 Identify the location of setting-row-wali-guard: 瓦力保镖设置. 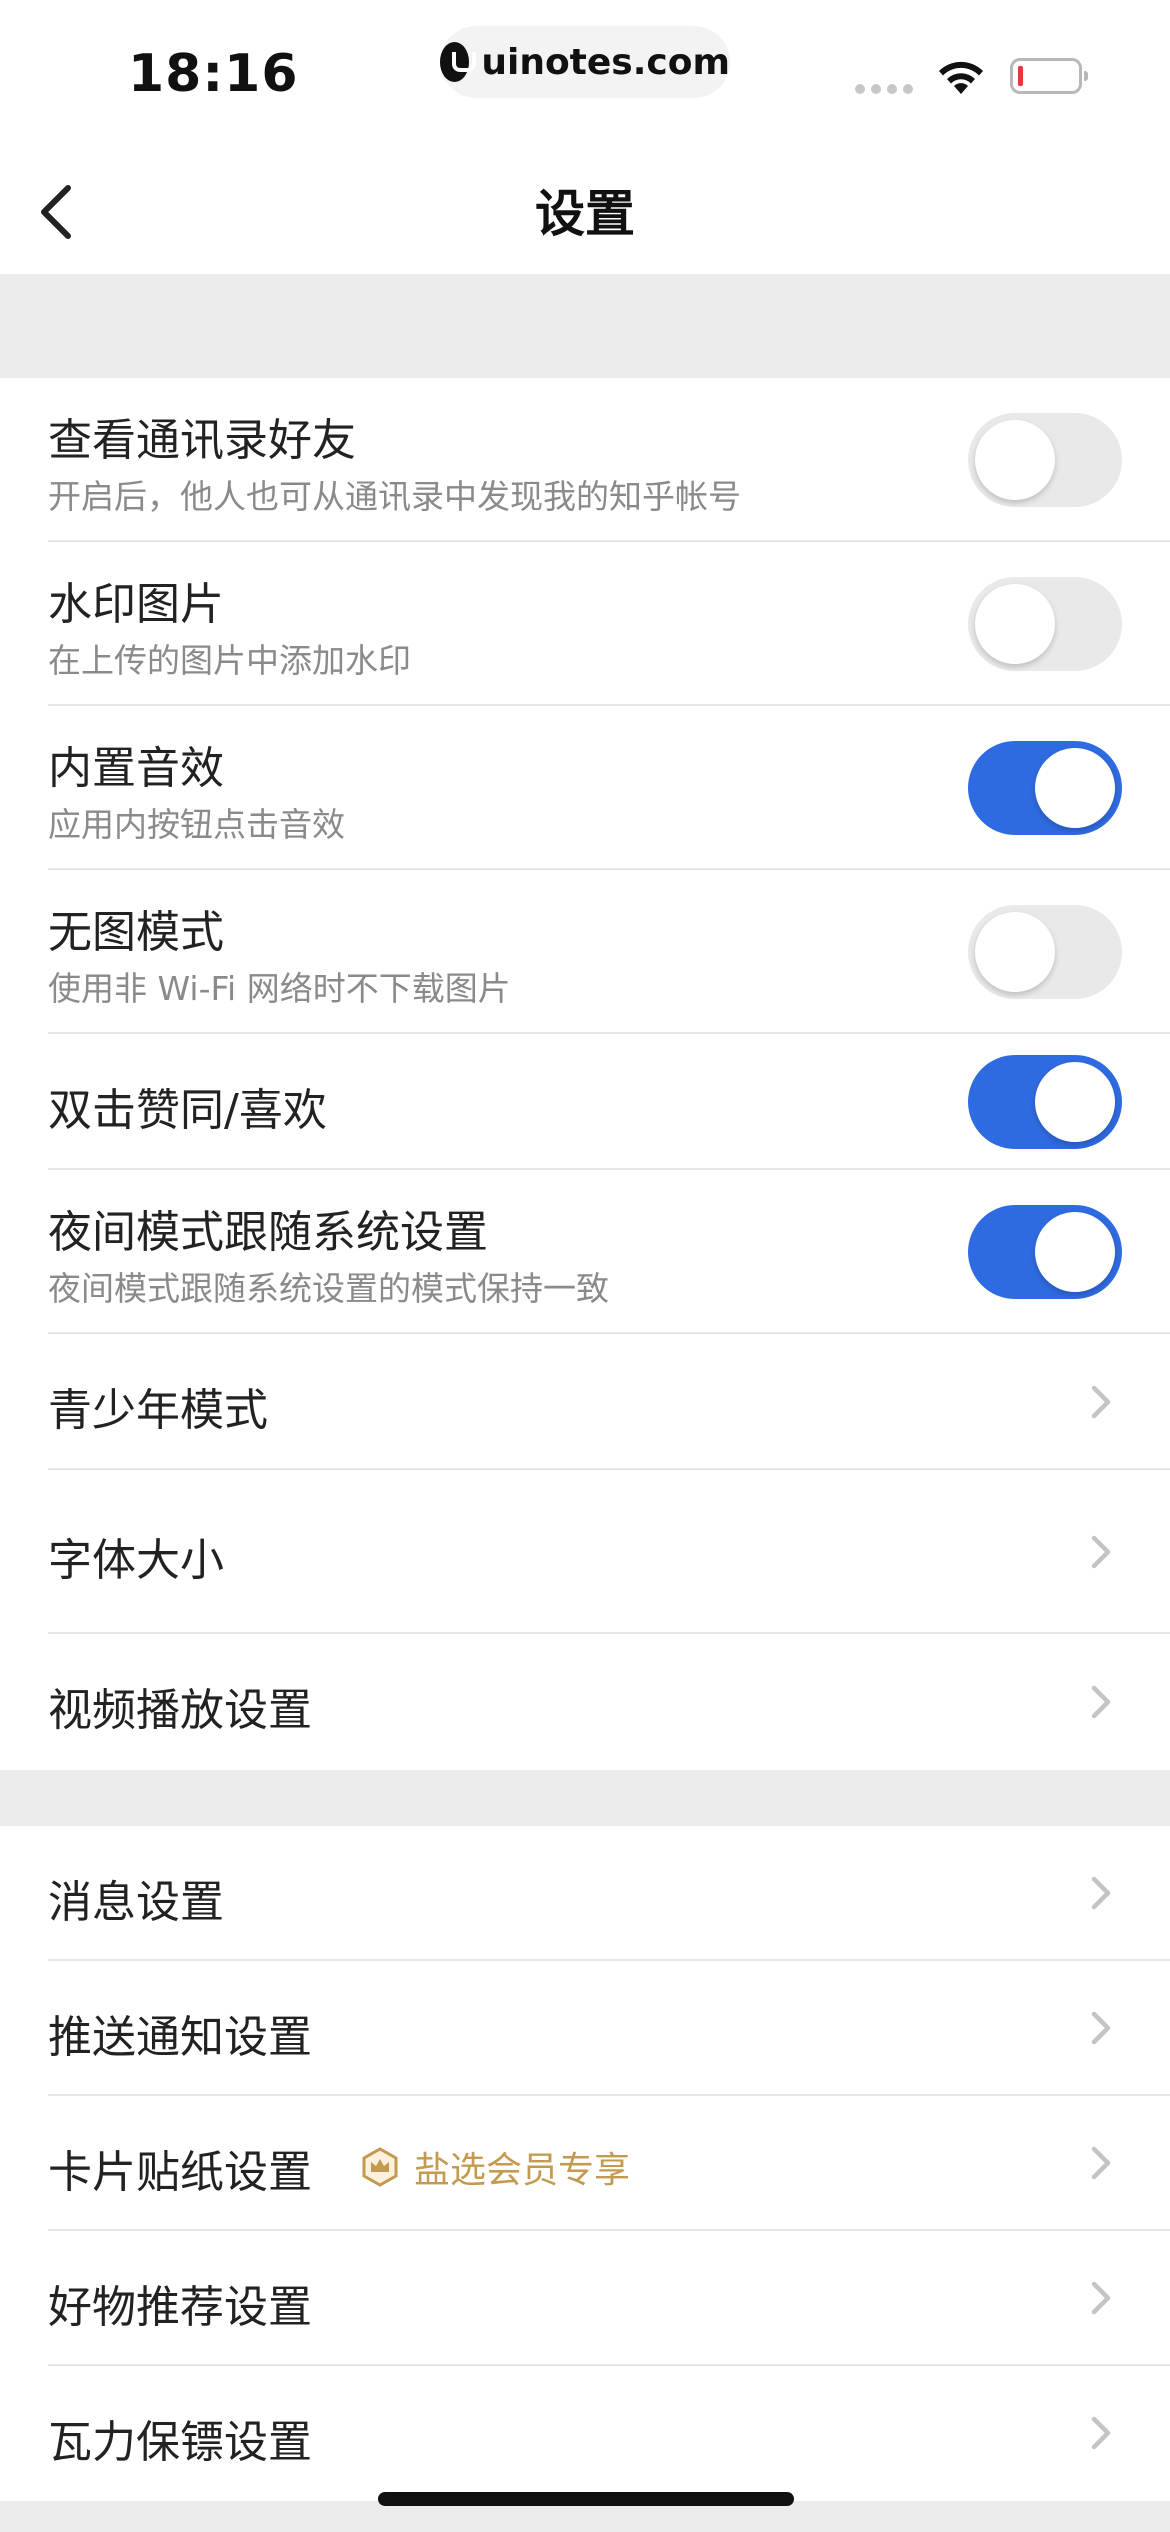
(585, 2433).